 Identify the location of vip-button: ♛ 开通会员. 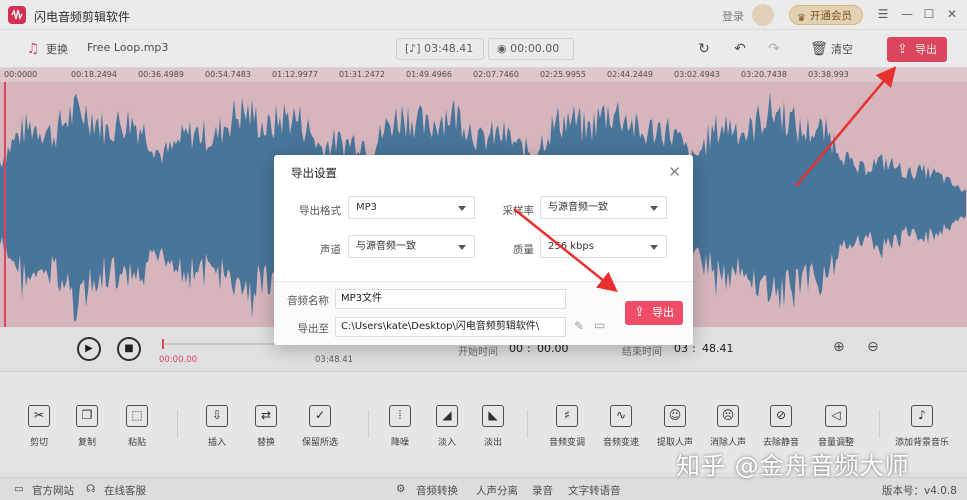
(826, 15).